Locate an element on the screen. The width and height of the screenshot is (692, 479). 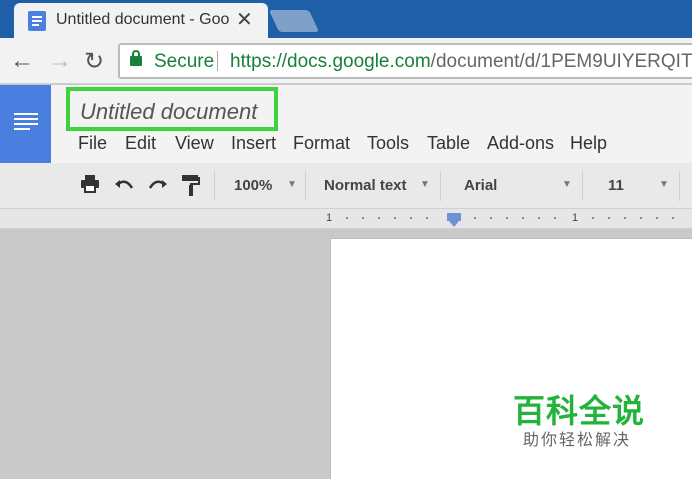
menu-file: File is located at coordinates (92, 143).